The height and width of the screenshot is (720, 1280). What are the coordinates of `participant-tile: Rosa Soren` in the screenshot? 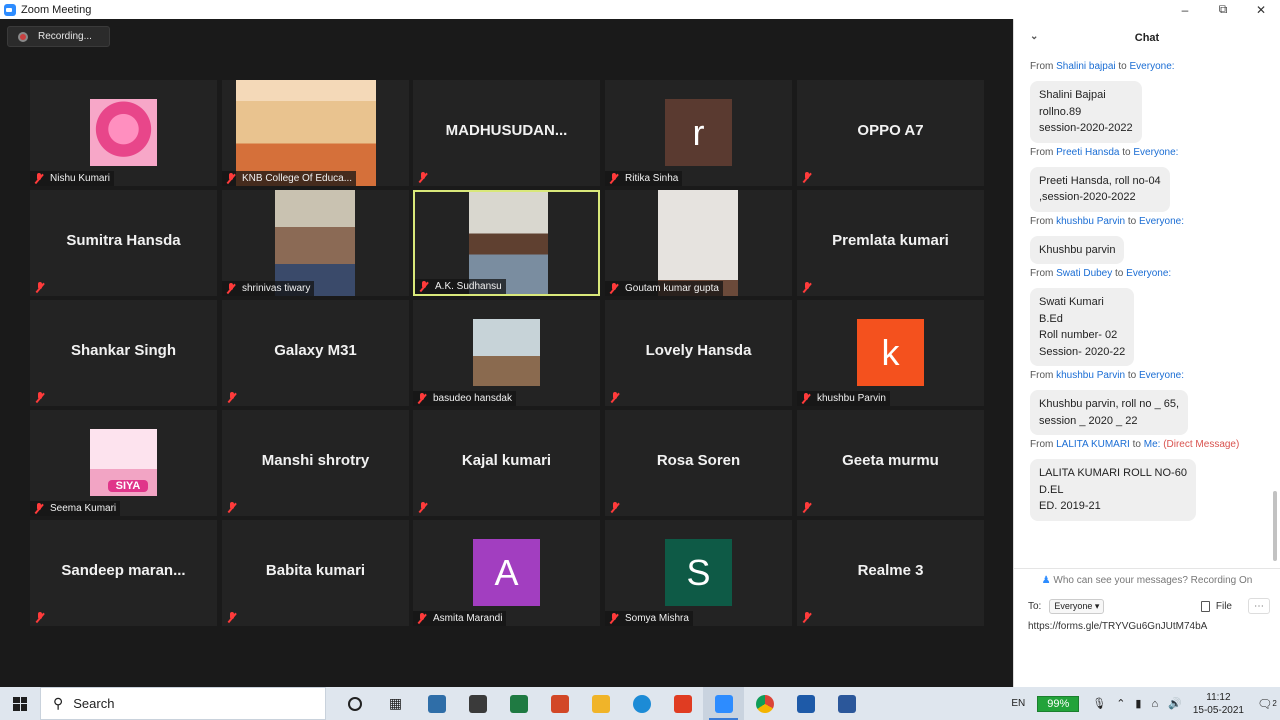 It's located at (698, 463).